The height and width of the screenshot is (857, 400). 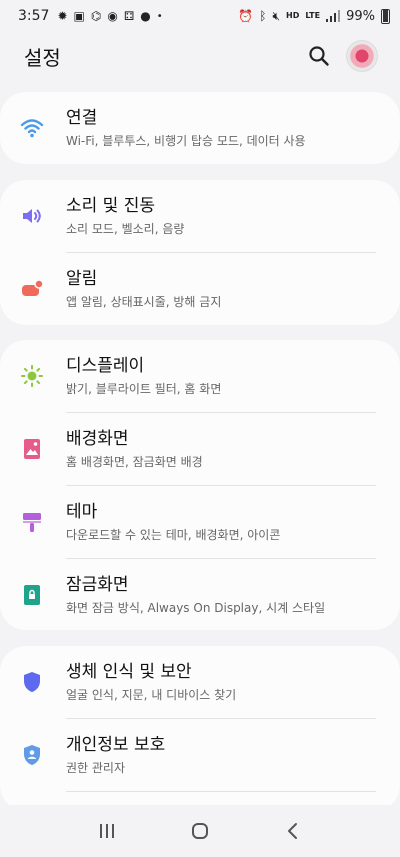 What do you see at coordinates (34, 16) in the screenshot?
I see `status-time: 3:57` at bounding box center [34, 16].